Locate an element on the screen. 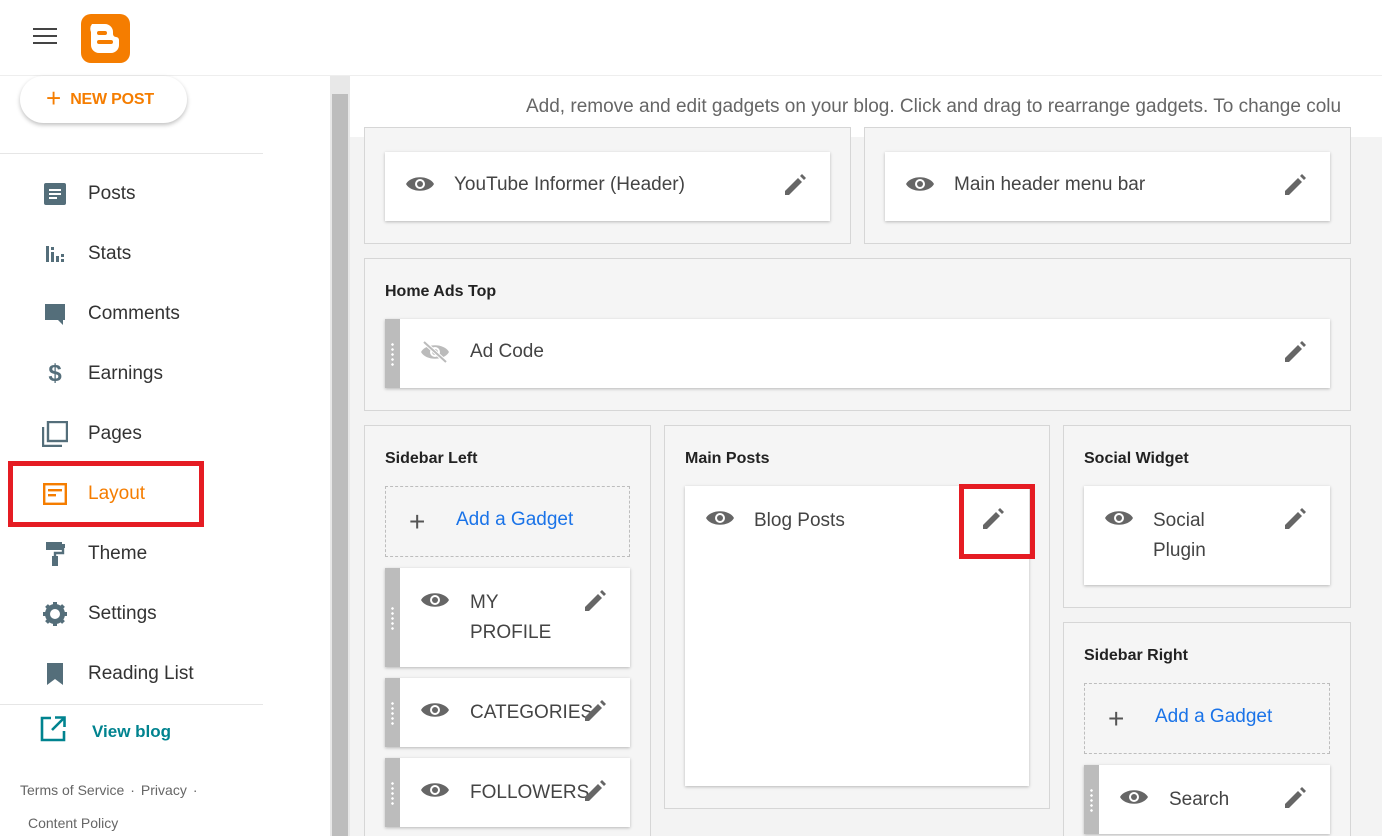  section-social-widget: Social Widget Social Plugin is located at coordinates (1207, 516).